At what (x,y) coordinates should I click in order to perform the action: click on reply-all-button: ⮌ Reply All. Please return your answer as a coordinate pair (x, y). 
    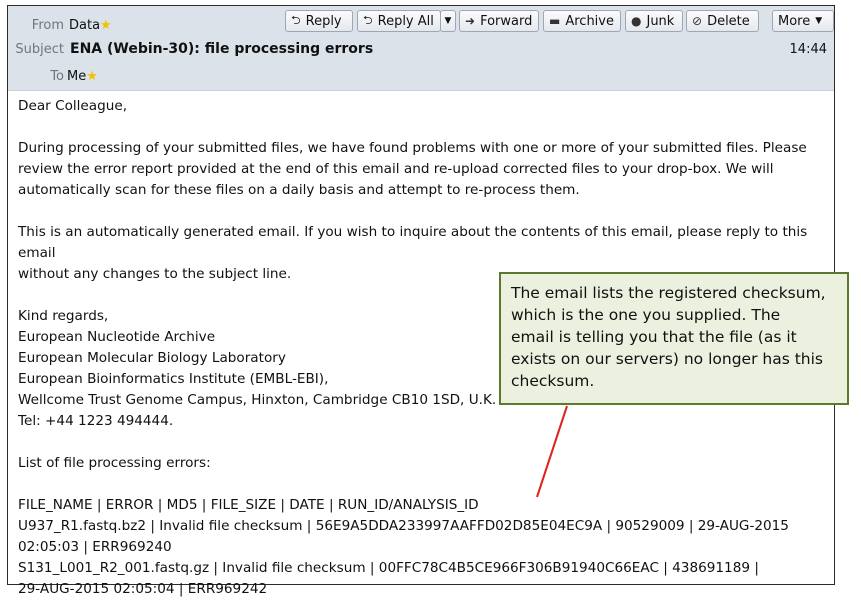
    Looking at the image, I should click on (399, 21).